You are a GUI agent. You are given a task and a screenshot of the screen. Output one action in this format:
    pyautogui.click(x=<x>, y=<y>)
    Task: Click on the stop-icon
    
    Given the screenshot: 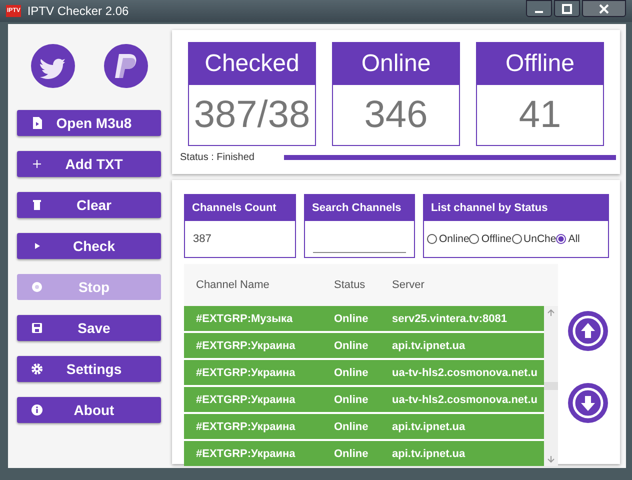 What is the action you would take?
    pyautogui.click(x=37, y=287)
    